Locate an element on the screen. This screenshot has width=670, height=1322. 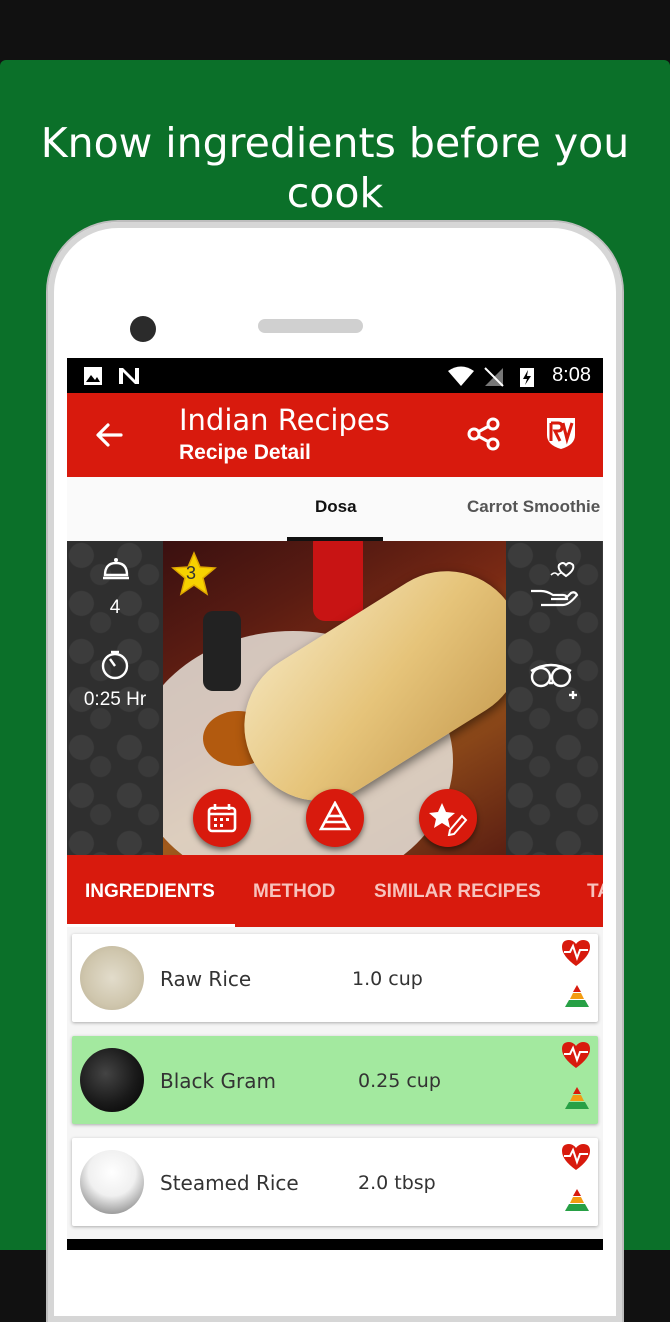
bottle-shape is located at coordinates (338, 581).